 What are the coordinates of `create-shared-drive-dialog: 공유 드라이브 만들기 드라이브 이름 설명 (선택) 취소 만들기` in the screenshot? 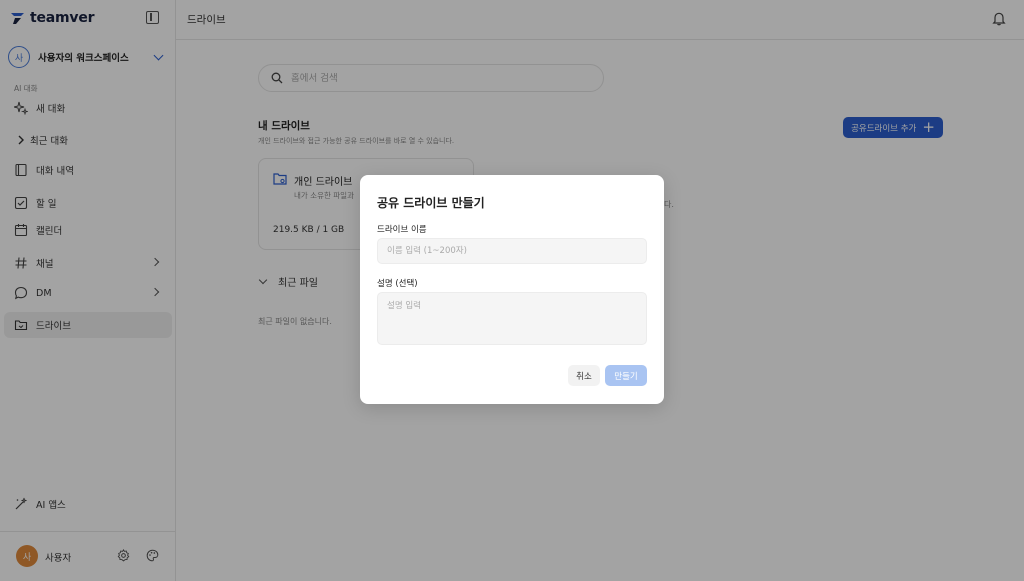 It's located at (512, 289).